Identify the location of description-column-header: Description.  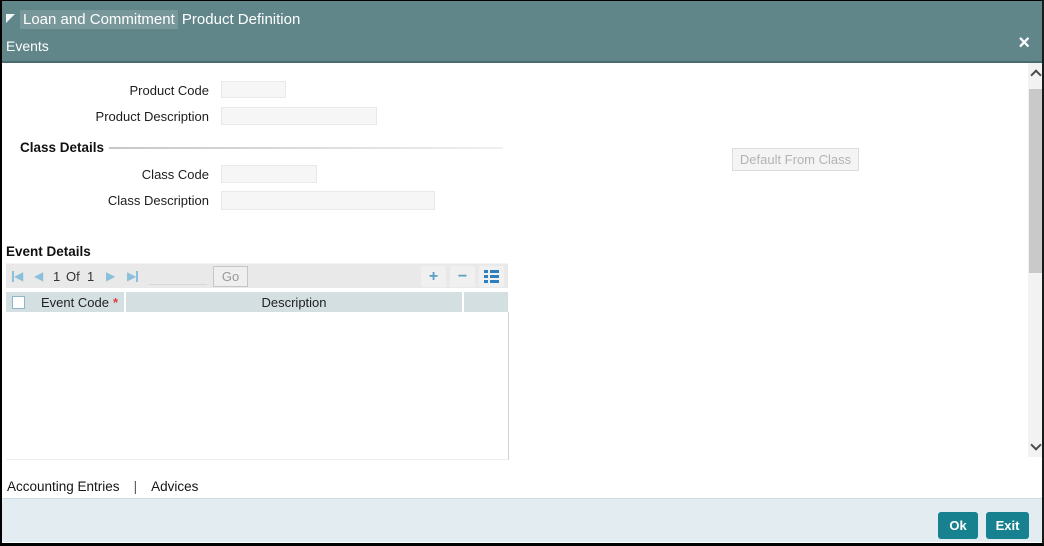
(294, 302).